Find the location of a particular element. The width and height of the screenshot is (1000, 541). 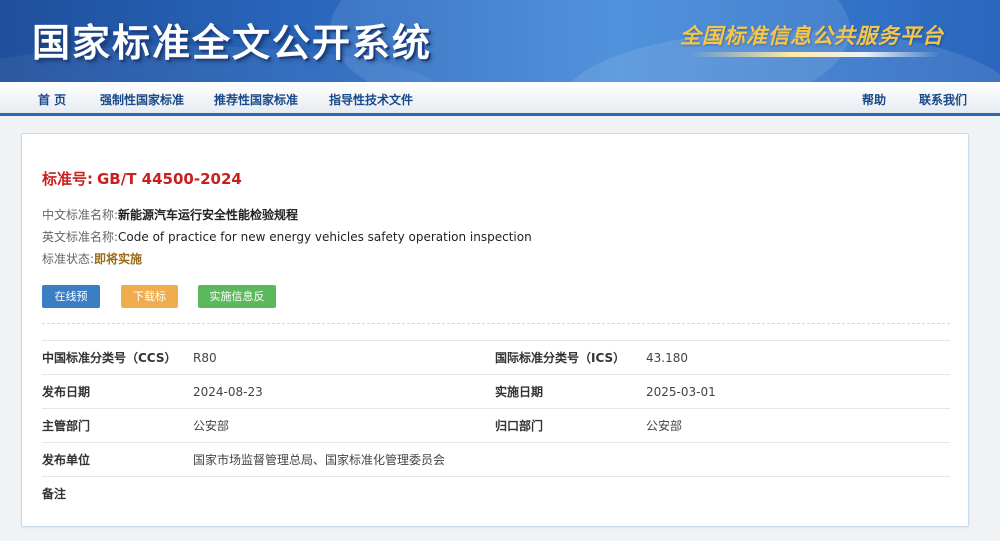

standard-number: 标准号: GB/T 44500-2024 is located at coordinates (142, 178).